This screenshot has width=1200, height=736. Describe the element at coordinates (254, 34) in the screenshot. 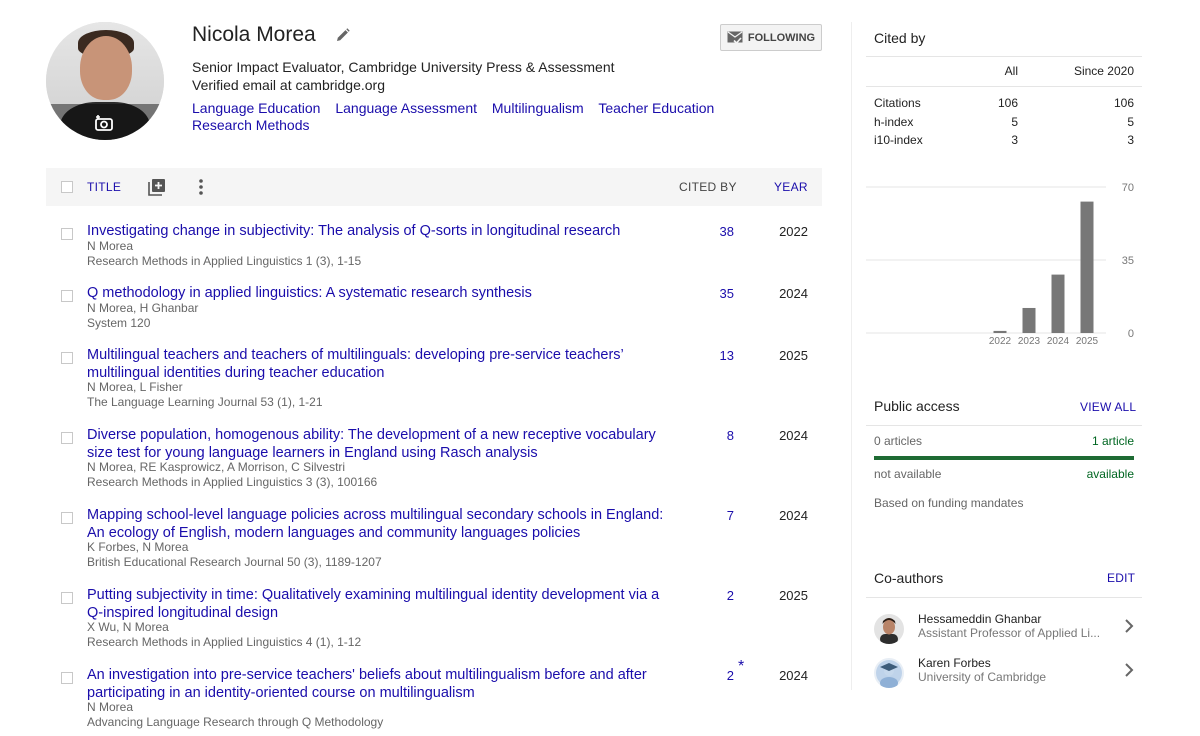

I see `profile-name: Nicola Morea` at that location.